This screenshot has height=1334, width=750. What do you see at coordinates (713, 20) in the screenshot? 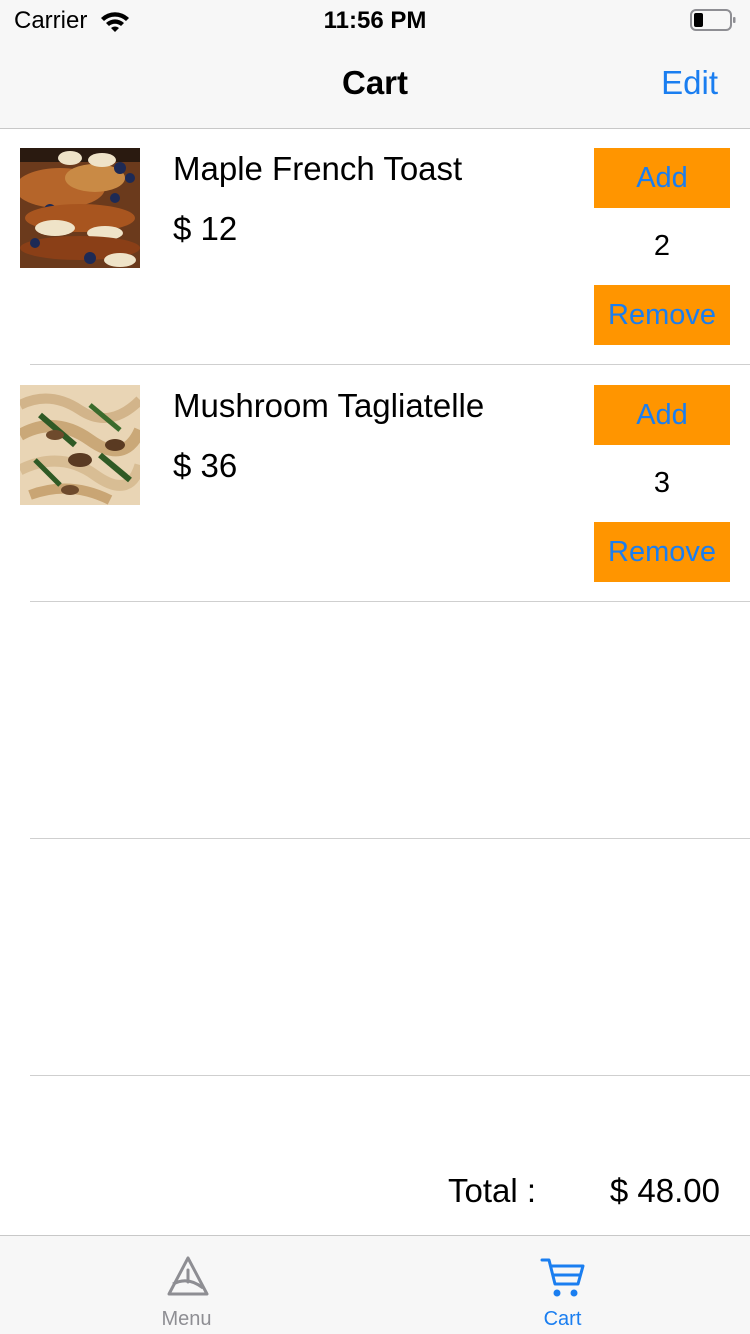
I see `battery-icon` at bounding box center [713, 20].